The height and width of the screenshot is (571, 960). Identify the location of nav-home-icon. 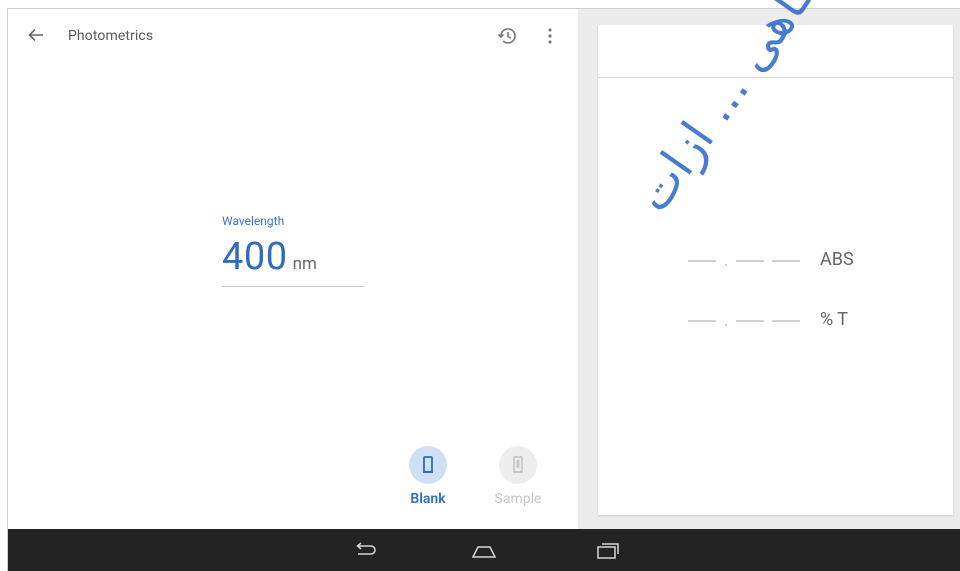
(484, 550).